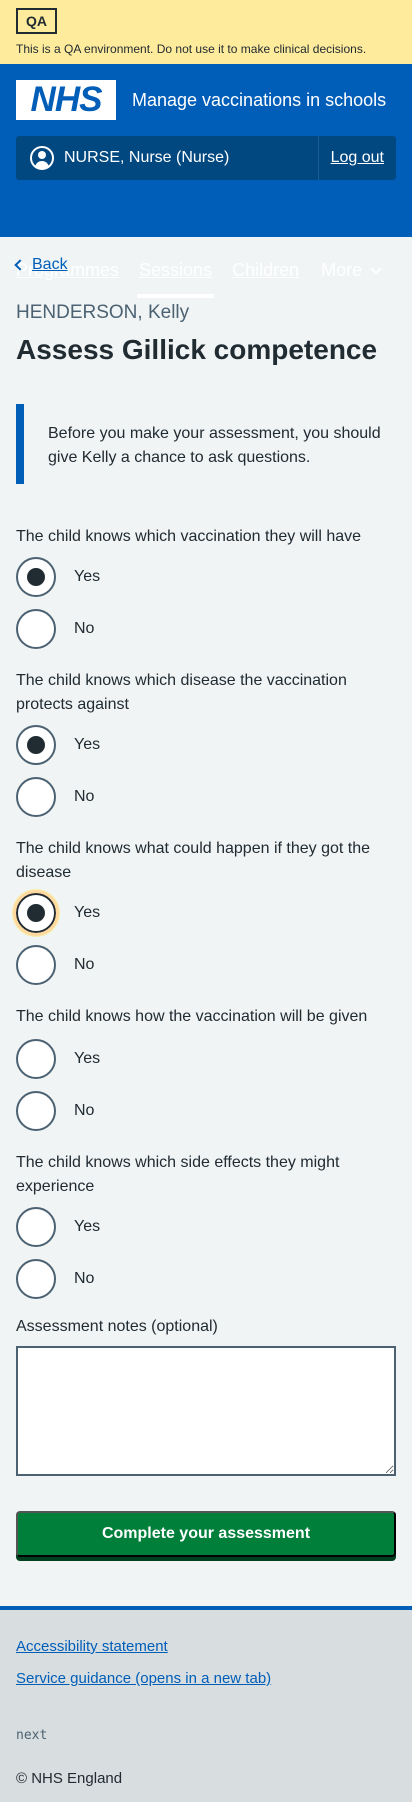 This screenshot has height=1802, width=412. What do you see at coordinates (265, 270) in the screenshot?
I see `nav-item-children: Children` at bounding box center [265, 270].